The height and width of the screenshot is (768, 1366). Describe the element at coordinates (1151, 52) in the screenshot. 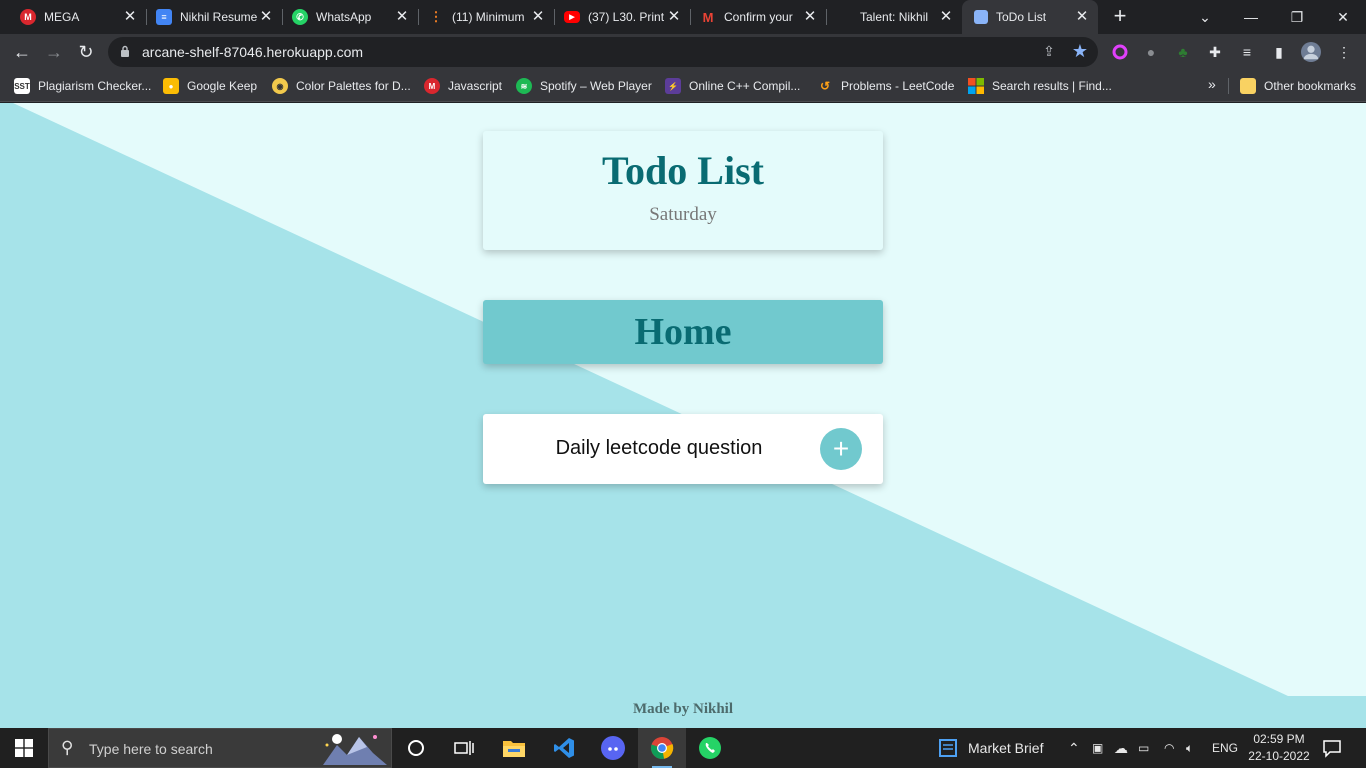

I see `extension-shield-icon: ●` at that location.